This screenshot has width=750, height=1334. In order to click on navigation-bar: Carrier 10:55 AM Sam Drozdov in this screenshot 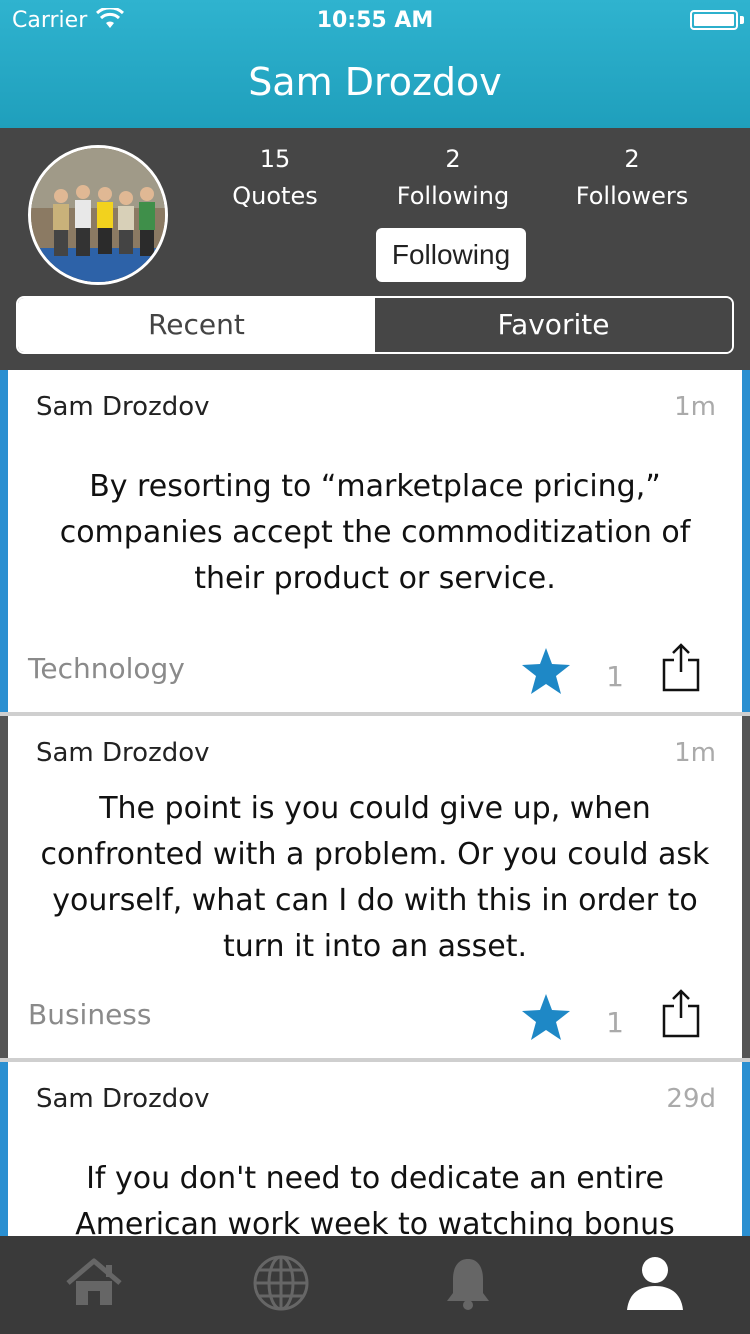, I will do `click(375, 64)`.